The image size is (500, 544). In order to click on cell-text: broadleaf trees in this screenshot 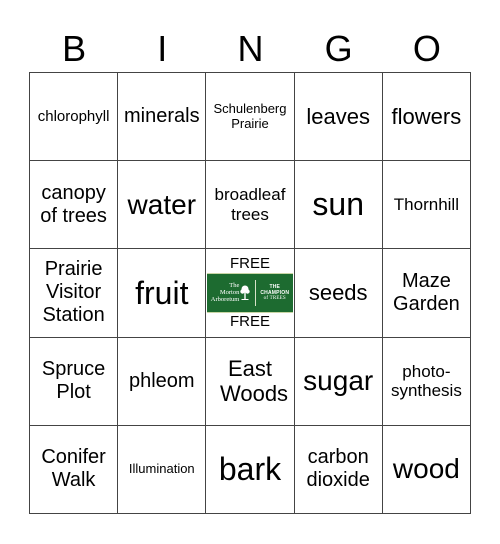, I will do `click(250, 204)`.